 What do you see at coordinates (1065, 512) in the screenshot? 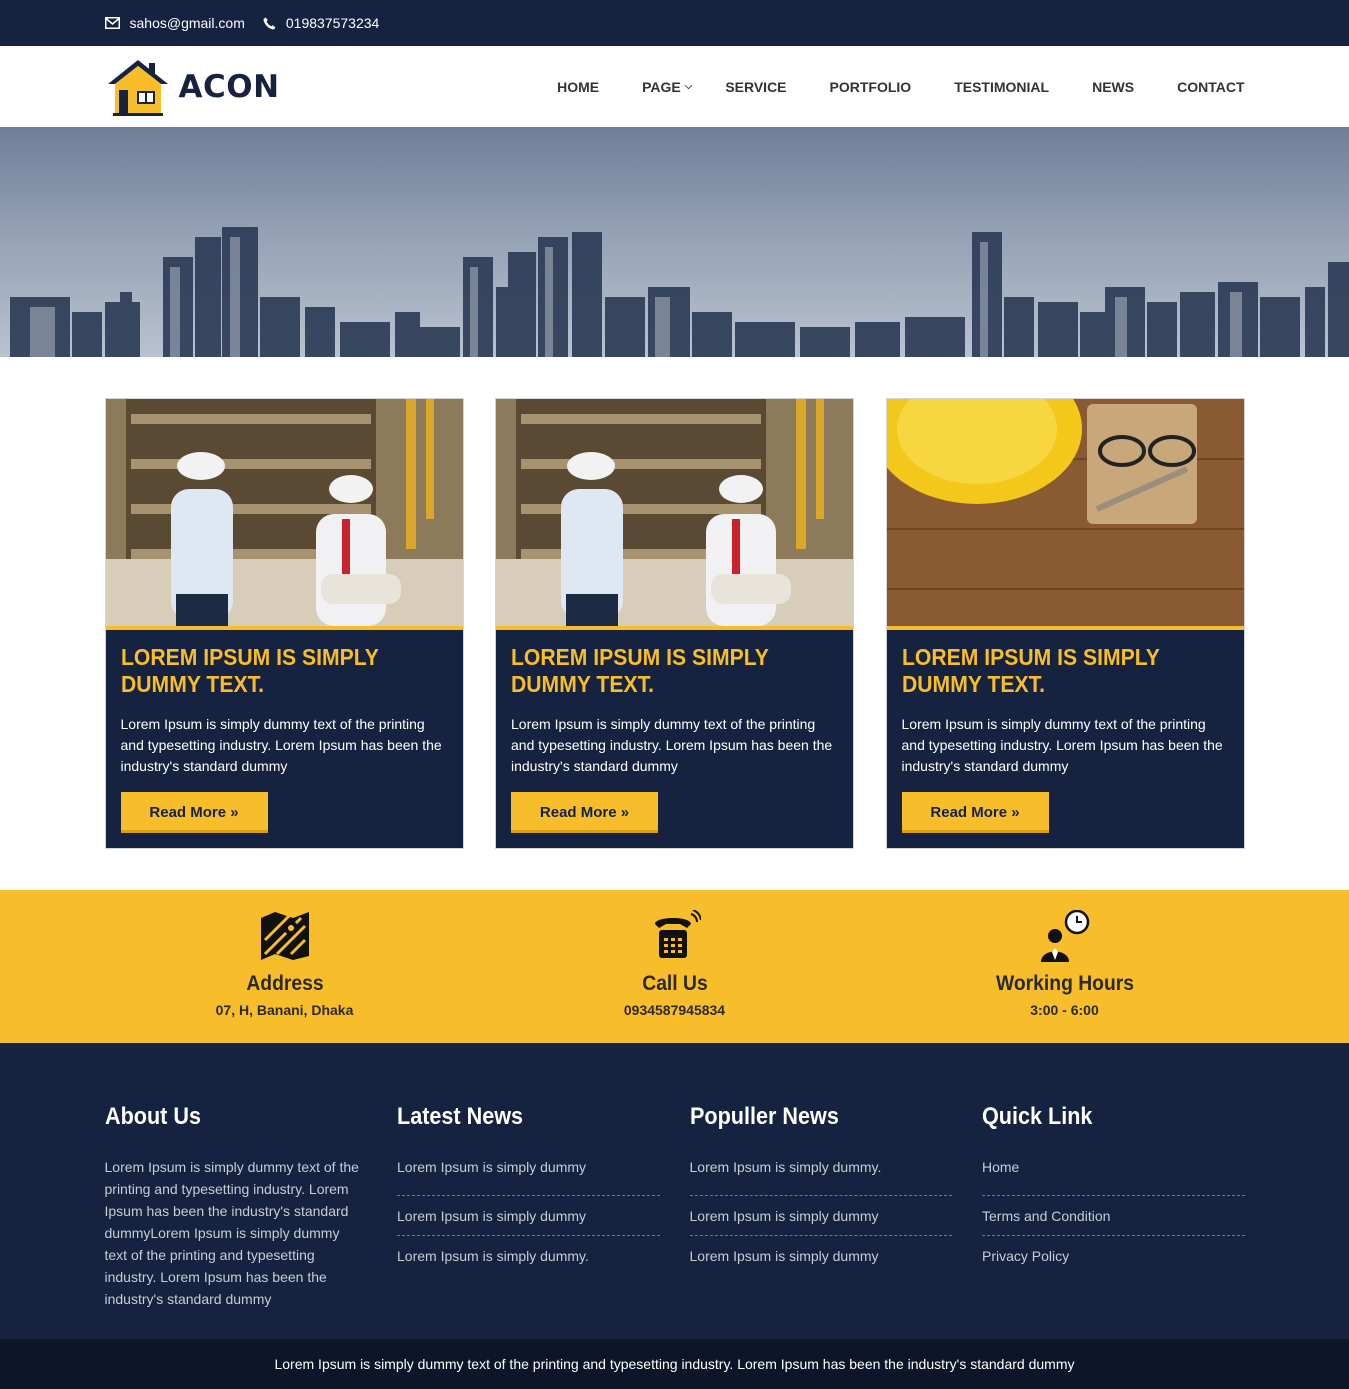
I see `card-image-helmet` at bounding box center [1065, 512].